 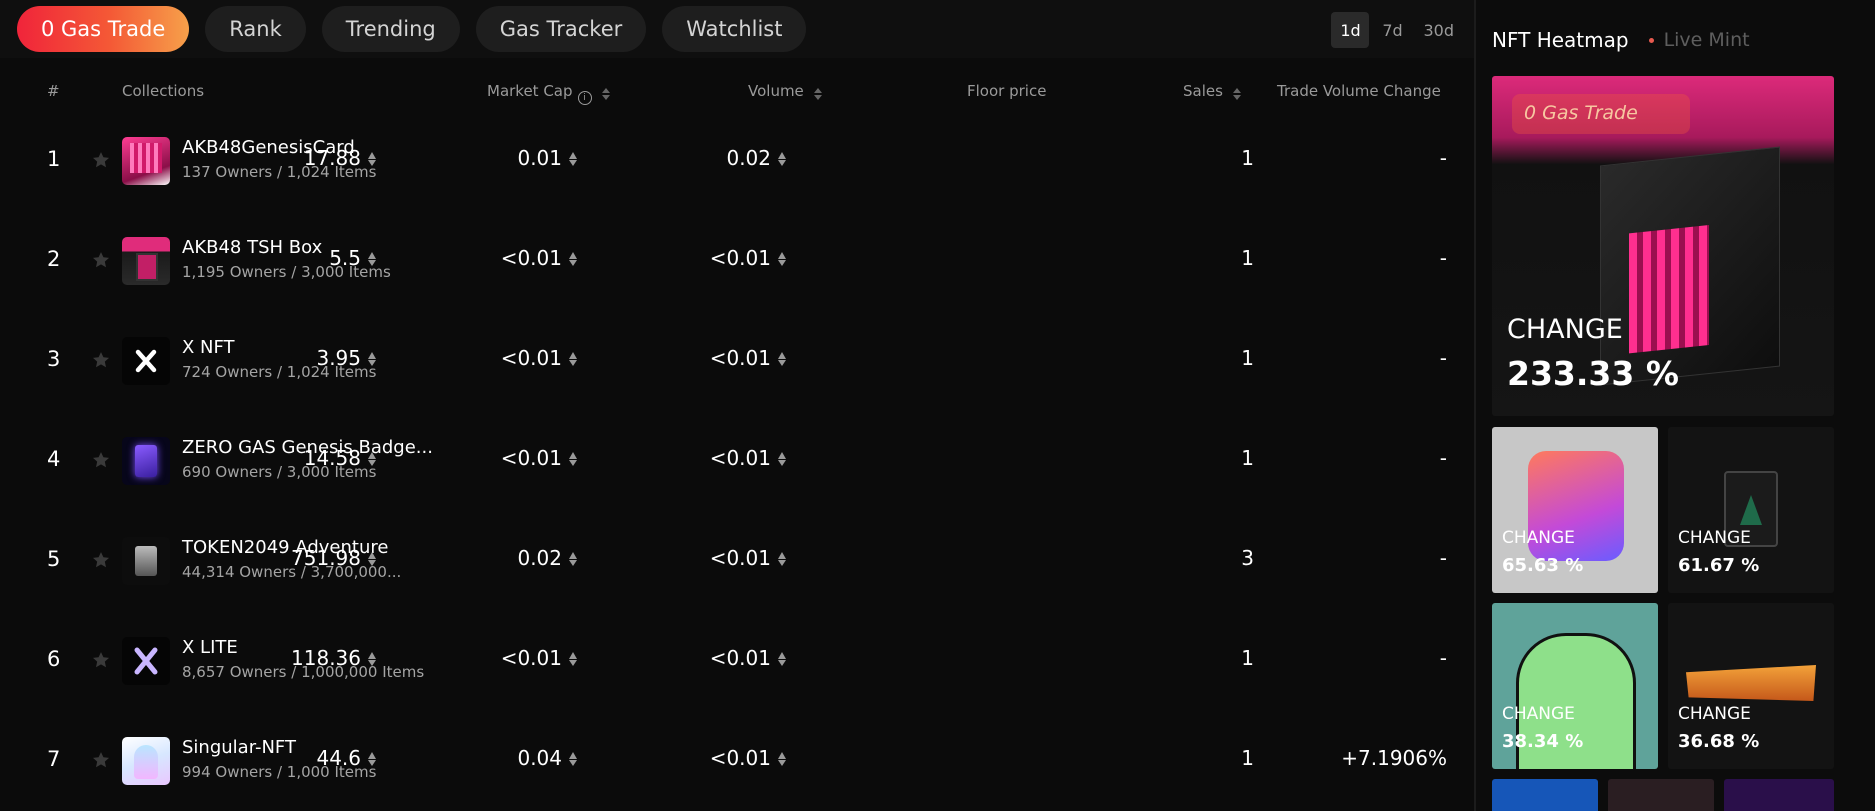 I want to click on market-cap-value: 751.98, so click(x=333, y=558).